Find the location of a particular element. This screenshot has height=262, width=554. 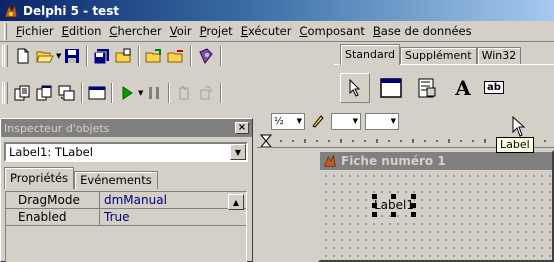

zoom-combo: ½ ▼ is located at coordinates (288, 121).